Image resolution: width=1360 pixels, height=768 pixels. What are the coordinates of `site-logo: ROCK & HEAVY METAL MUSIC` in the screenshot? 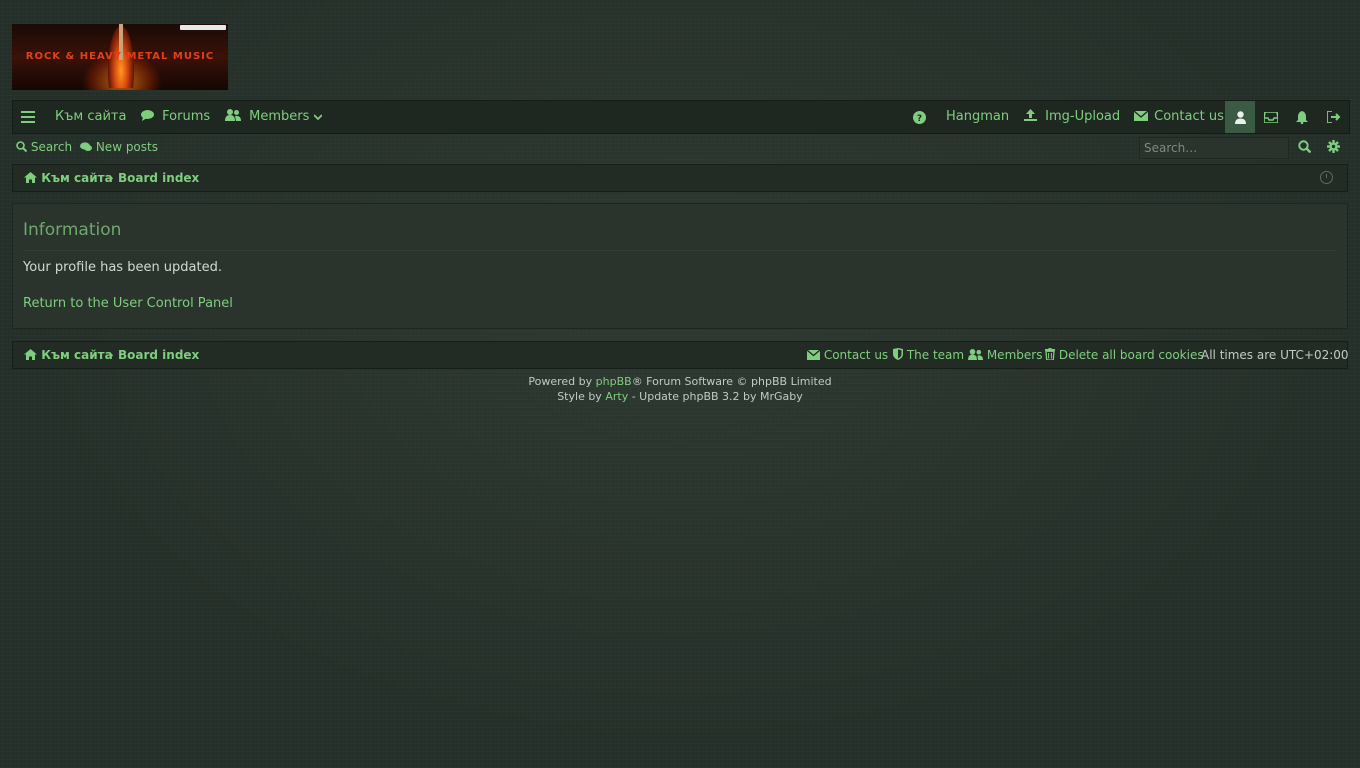 It's located at (120, 57).